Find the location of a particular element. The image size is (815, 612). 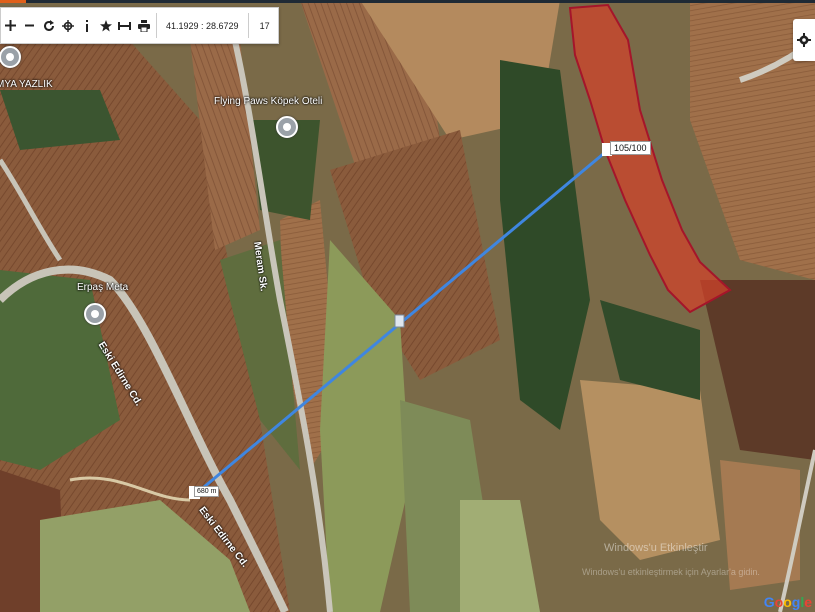

place-pin-yazlik is located at coordinates (10, 57).